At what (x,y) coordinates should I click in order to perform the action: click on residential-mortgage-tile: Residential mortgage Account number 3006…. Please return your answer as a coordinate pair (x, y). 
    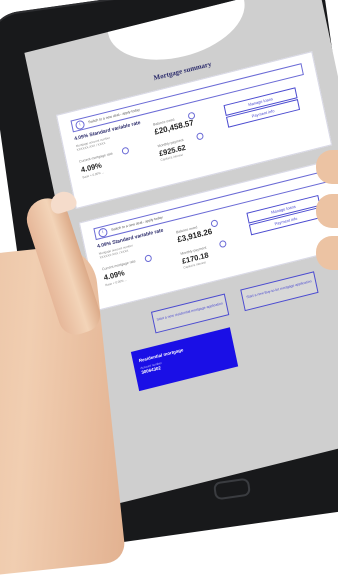
    Looking at the image, I should click on (184, 359).